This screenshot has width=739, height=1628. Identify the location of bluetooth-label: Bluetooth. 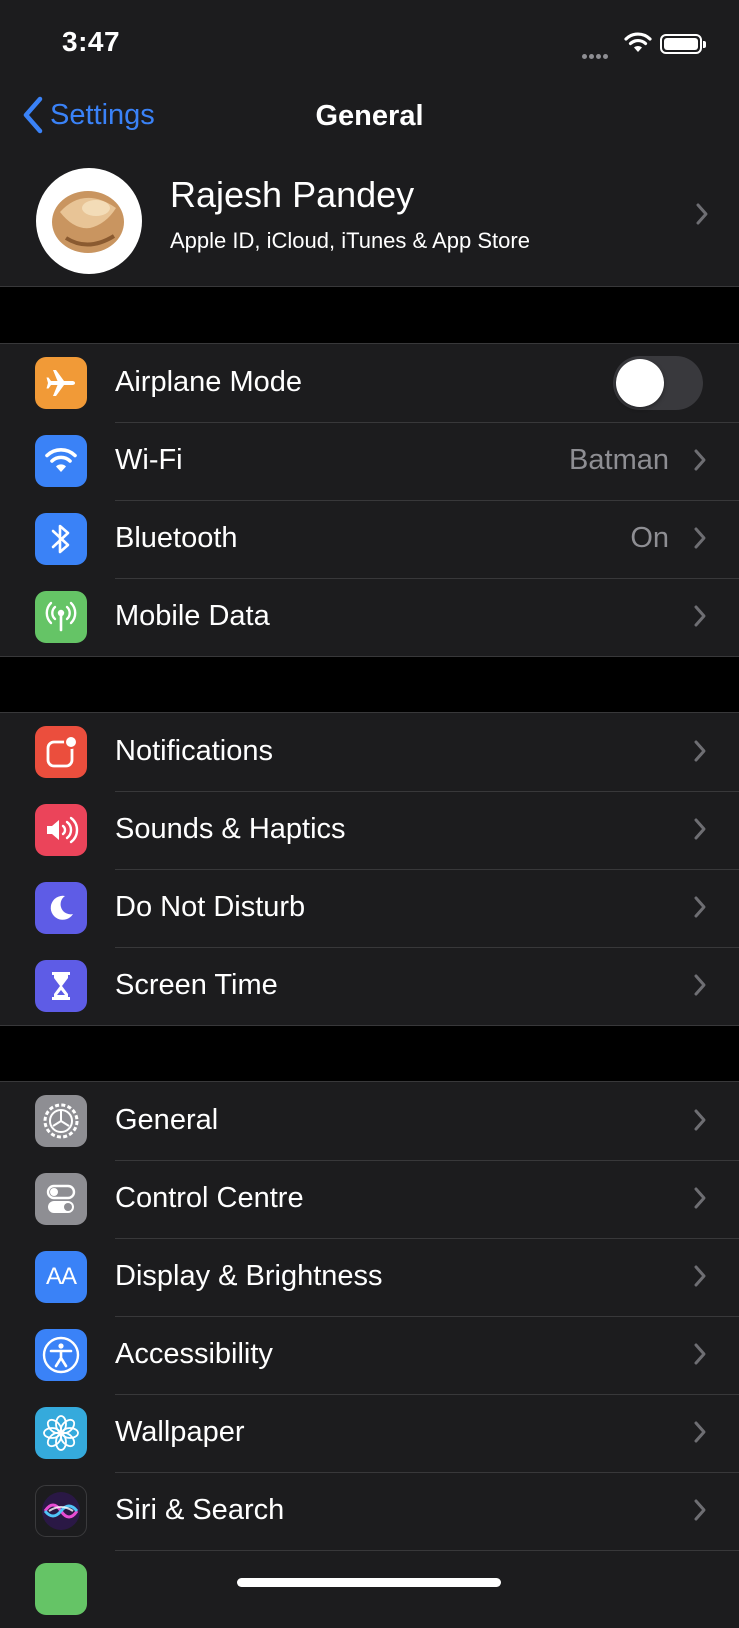
(176, 538).